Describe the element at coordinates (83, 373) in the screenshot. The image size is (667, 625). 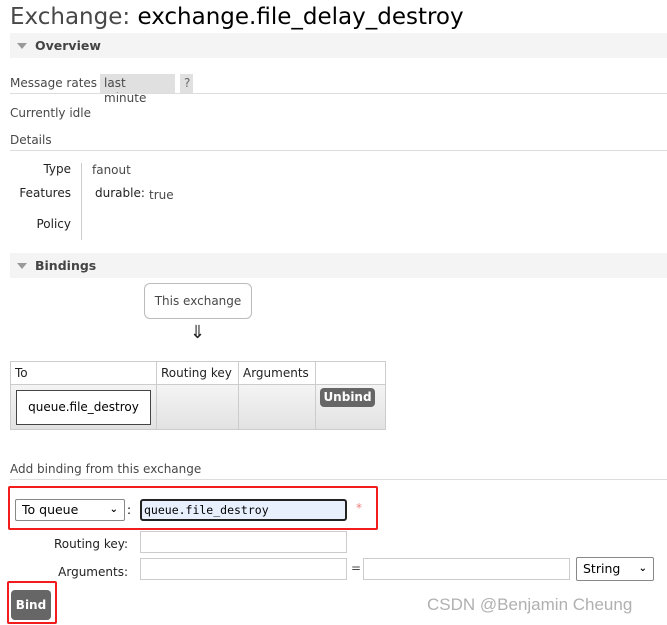
I see `column-to: To` at that location.